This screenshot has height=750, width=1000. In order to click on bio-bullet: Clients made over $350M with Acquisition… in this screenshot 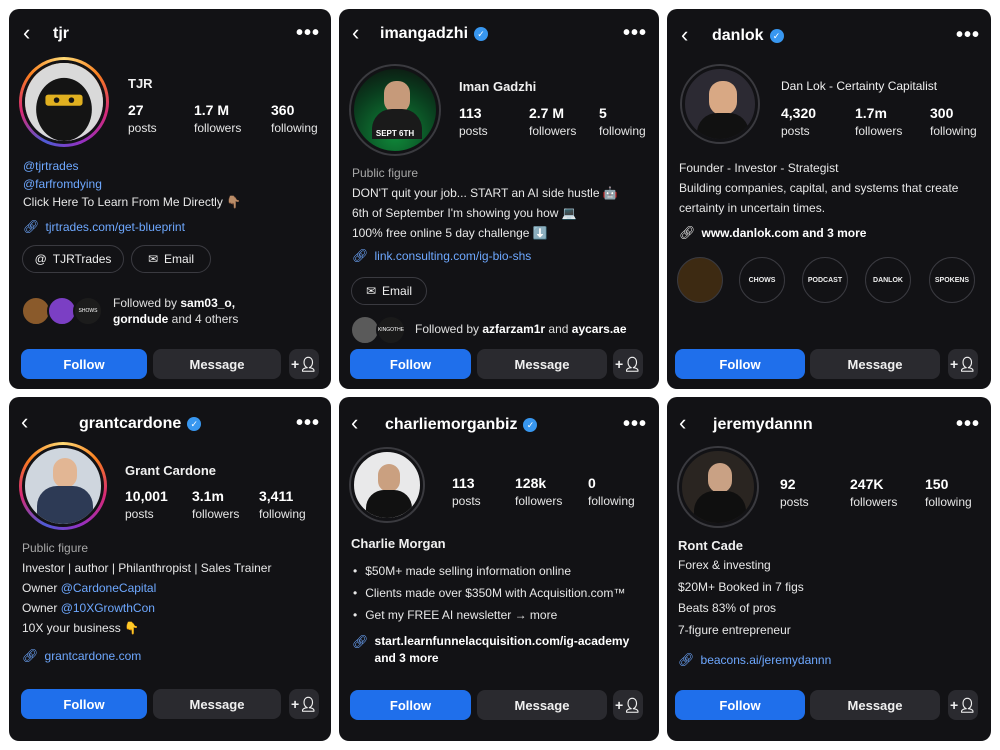, I will do `click(489, 593)`.